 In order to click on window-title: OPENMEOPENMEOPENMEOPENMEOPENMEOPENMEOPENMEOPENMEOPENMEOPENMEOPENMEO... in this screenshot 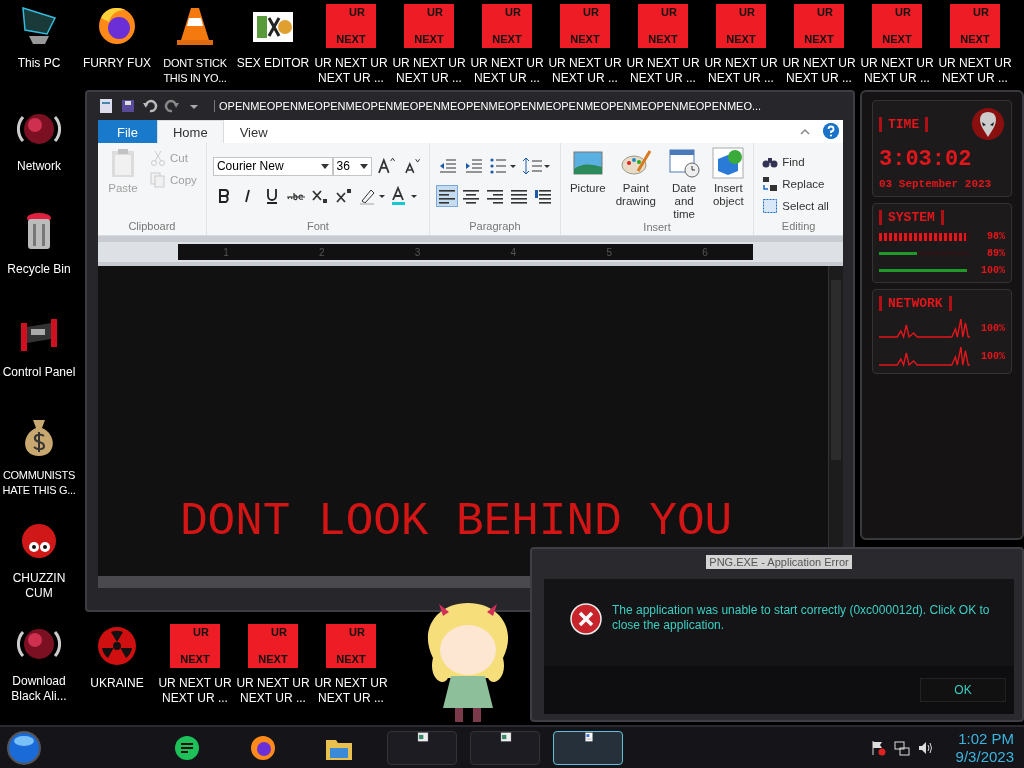, I will do `click(488, 106)`.